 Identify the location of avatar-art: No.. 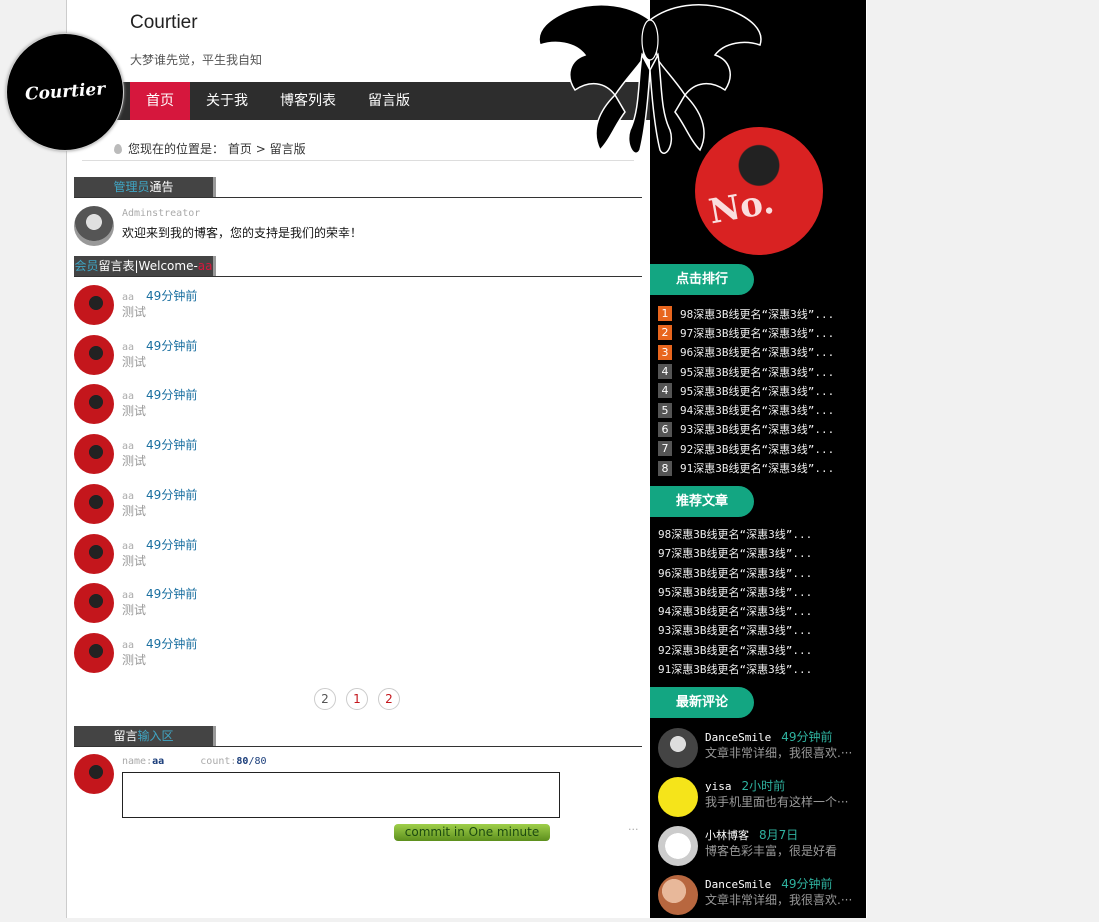
(741, 207).